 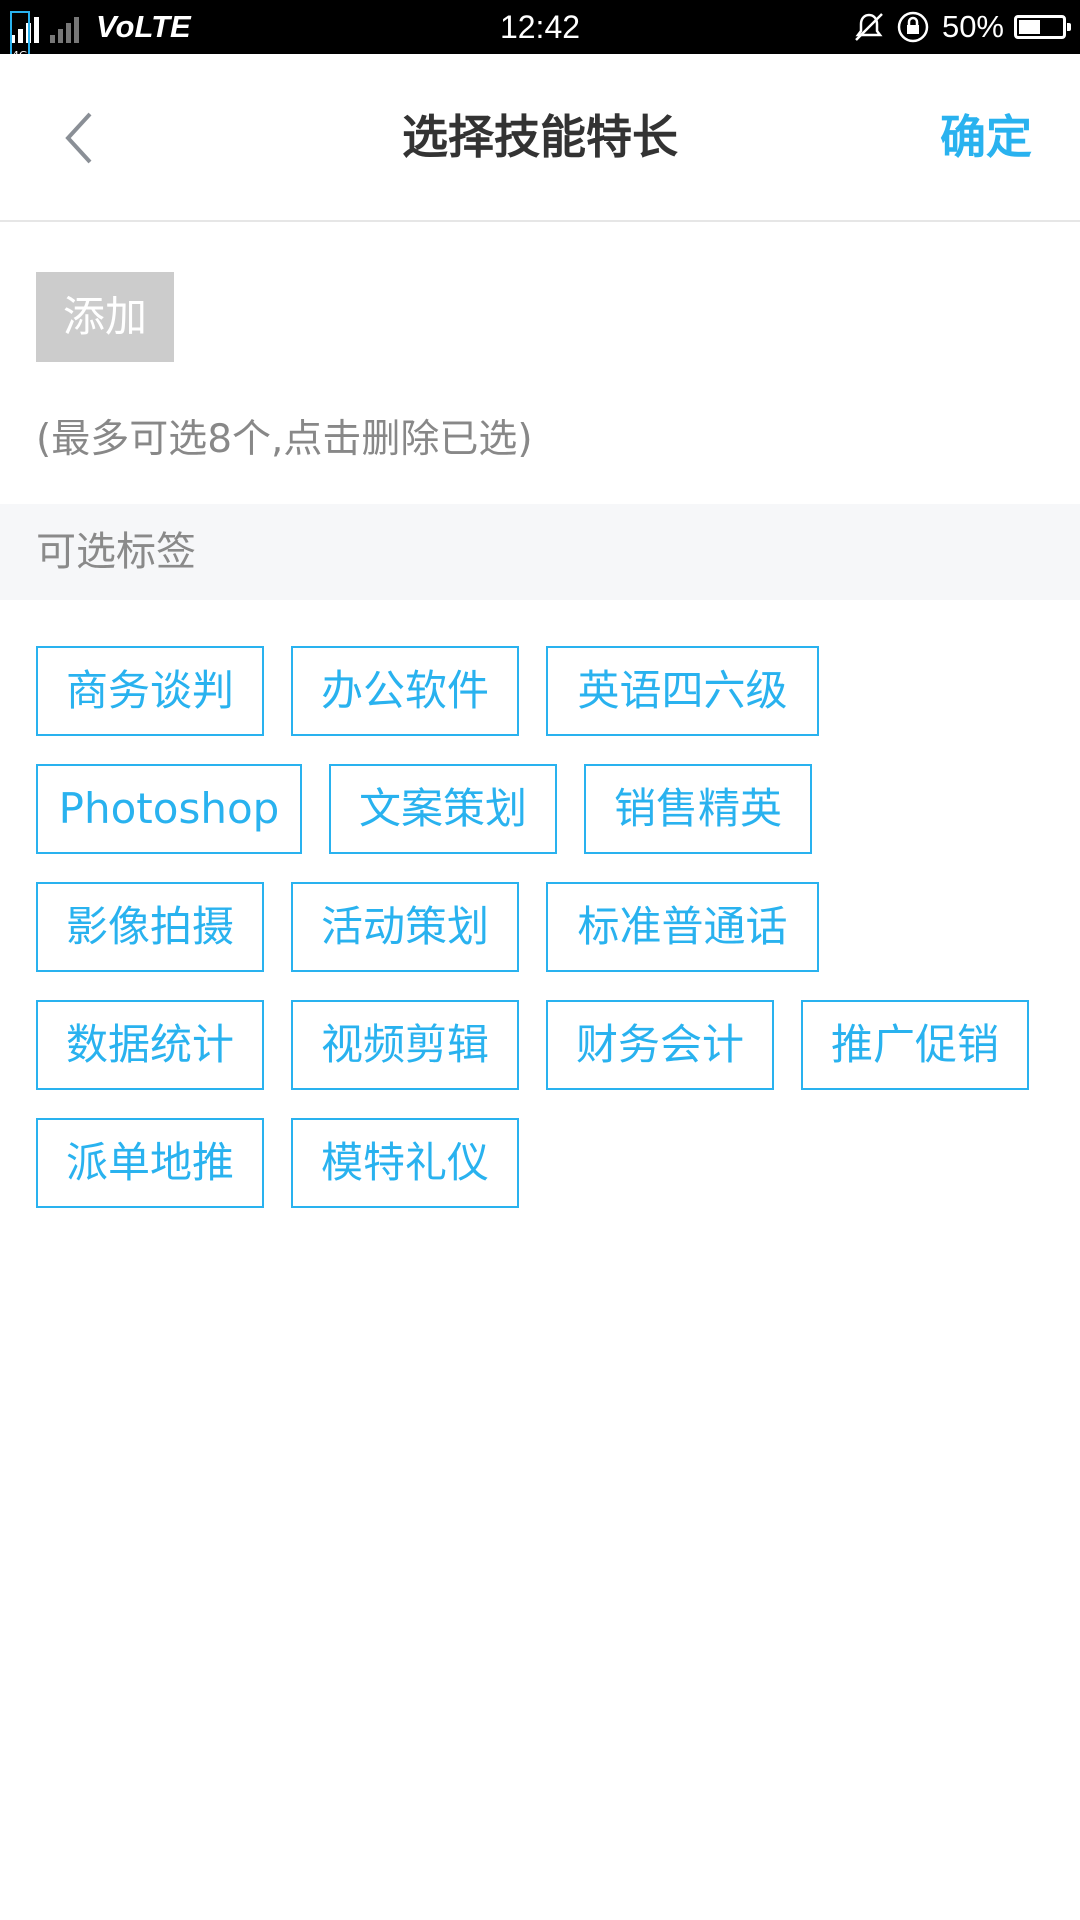 I want to click on section-title: 可选标签, so click(x=116, y=552).